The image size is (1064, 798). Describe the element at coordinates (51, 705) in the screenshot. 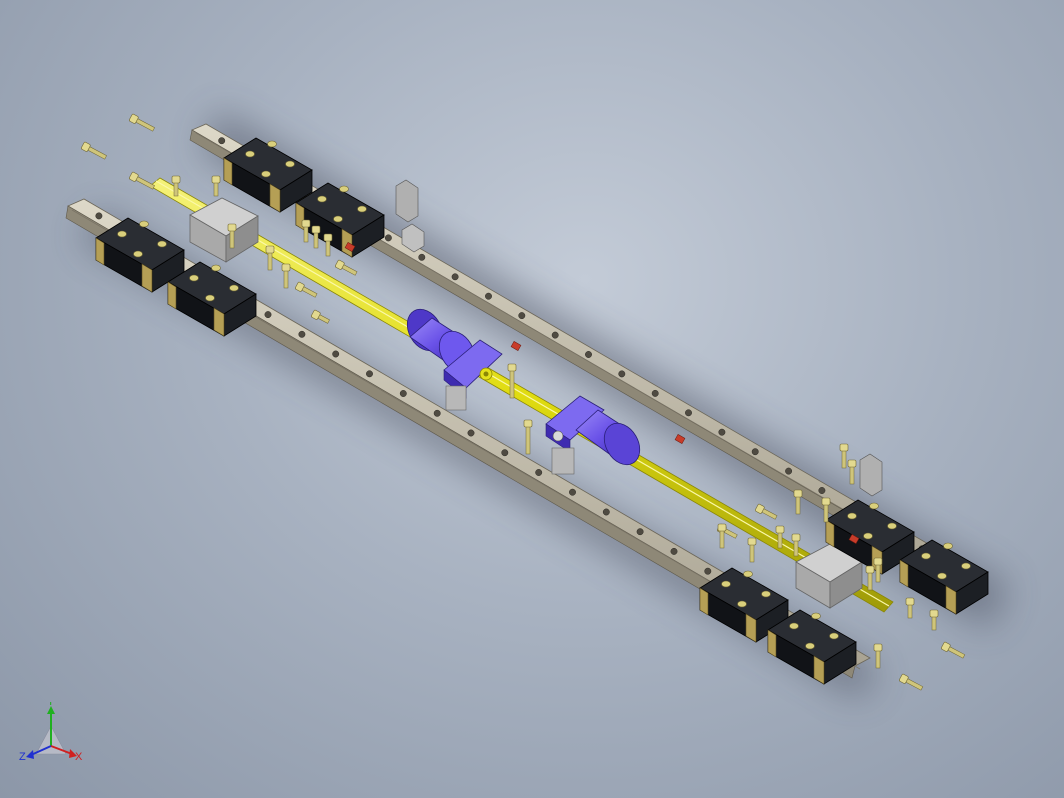

I see `triad-y-label: Y` at that location.